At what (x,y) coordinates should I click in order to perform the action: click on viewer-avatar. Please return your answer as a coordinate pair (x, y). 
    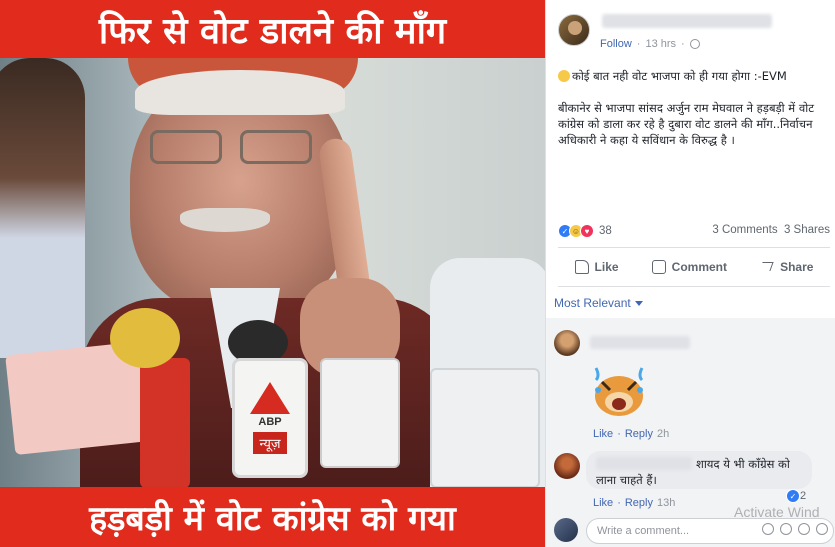
    Looking at the image, I should click on (566, 530).